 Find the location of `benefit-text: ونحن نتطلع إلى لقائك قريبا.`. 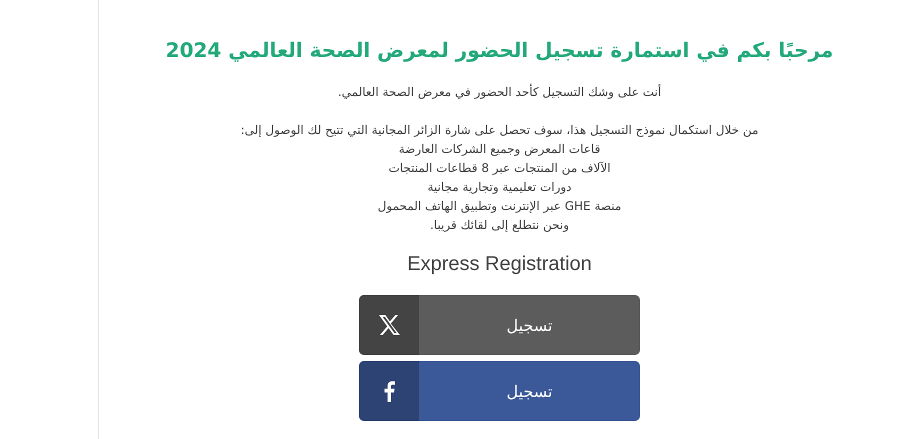

benefit-text: ونحن نتطلع إلى لقائك قريبا. is located at coordinates (500, 225).